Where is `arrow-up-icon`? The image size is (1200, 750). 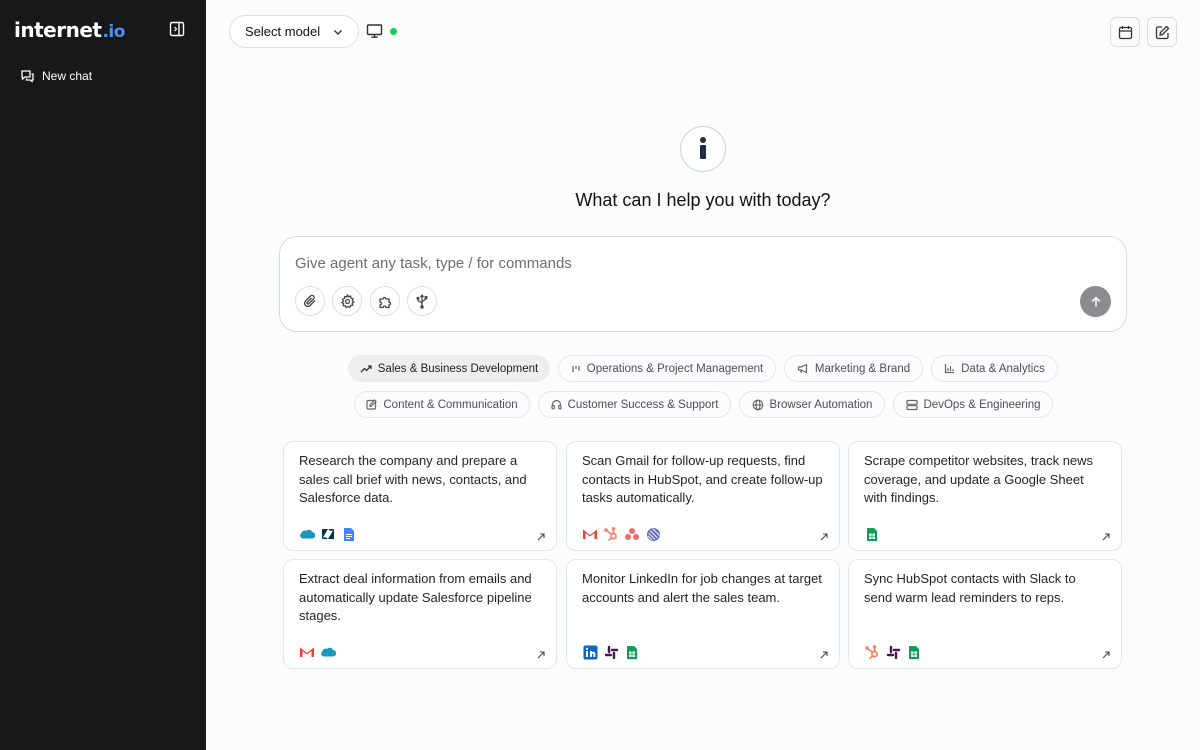 arrow-up-icon is located at coordinates (1095, 301).